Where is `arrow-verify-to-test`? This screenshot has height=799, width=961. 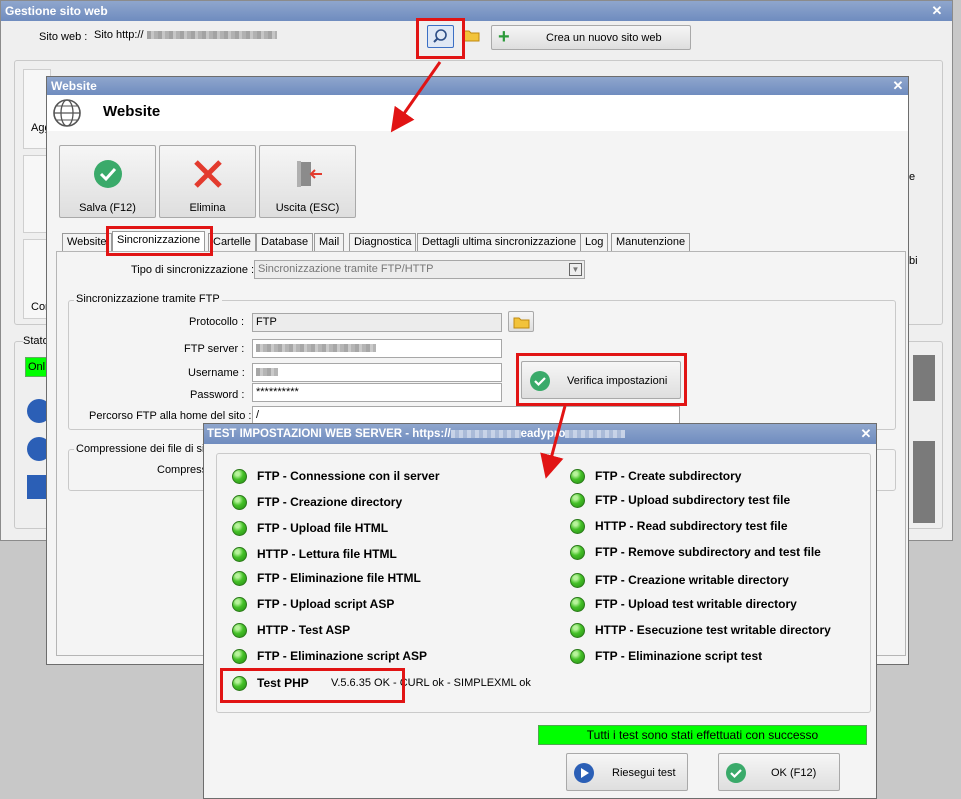
arrow-verify-to-test is located at coordinates (553, 442).